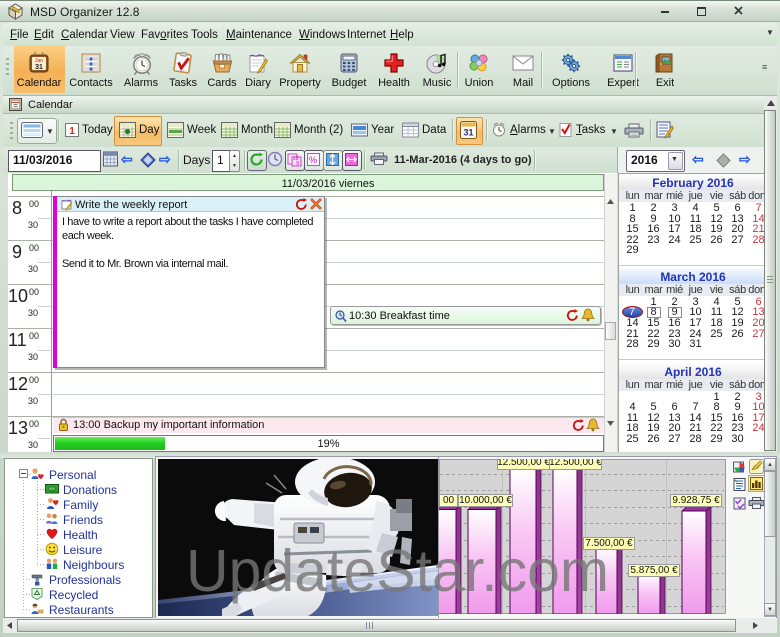 Image resolution: width=780 pixels, height=637 pixels. Describe the element at coordinates (297, 164) in the screenshot. I see `svg-text: 9` at that location.